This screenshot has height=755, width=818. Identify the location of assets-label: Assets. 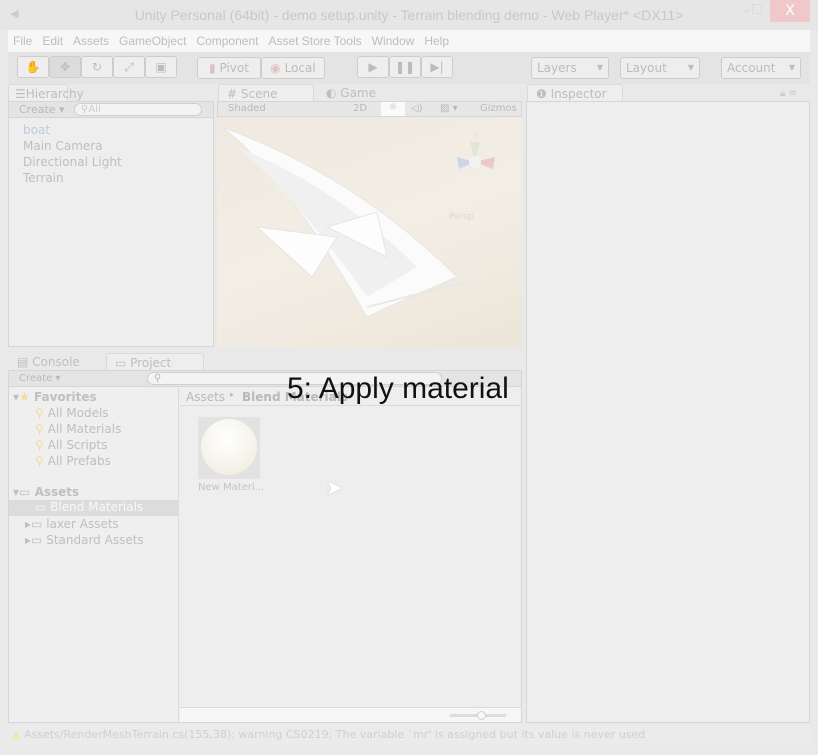
(57, 492).